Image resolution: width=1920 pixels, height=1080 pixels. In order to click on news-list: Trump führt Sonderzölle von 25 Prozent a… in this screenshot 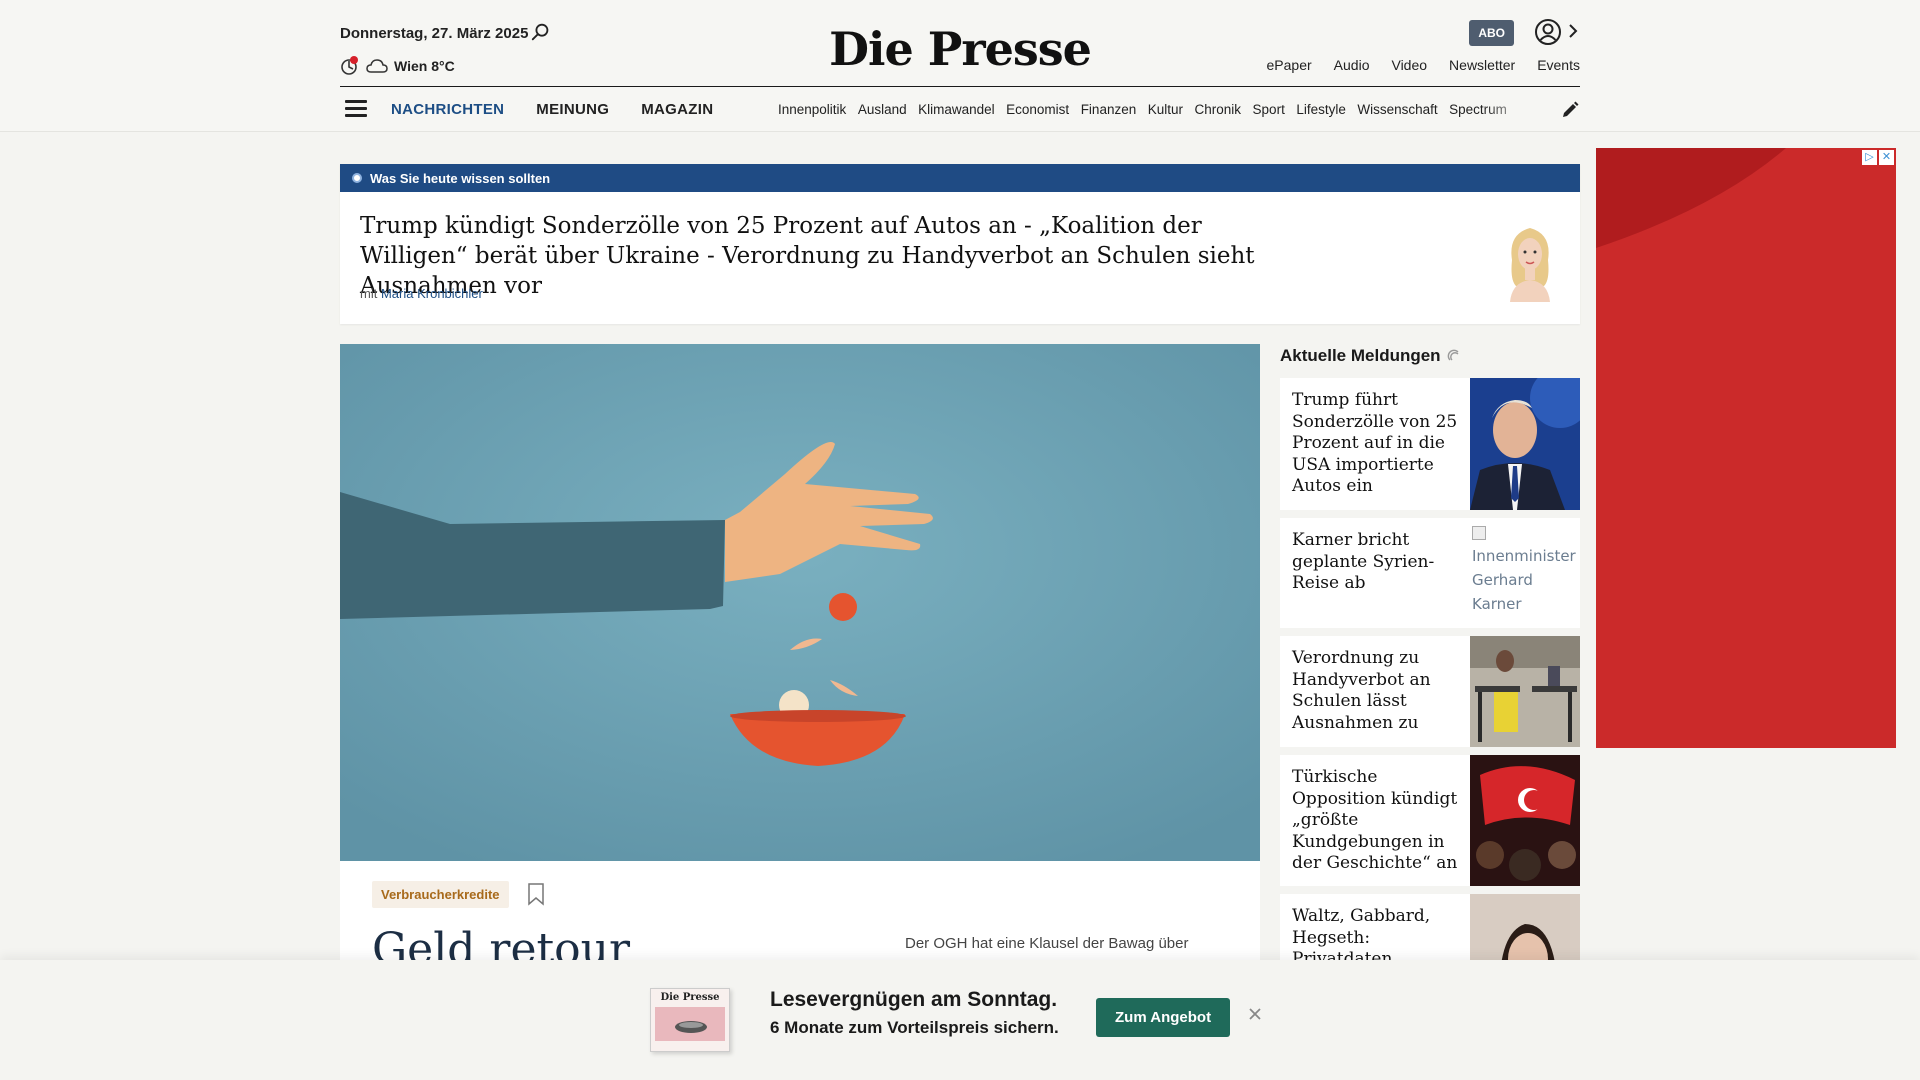, I will do `click(1430, 696)`.